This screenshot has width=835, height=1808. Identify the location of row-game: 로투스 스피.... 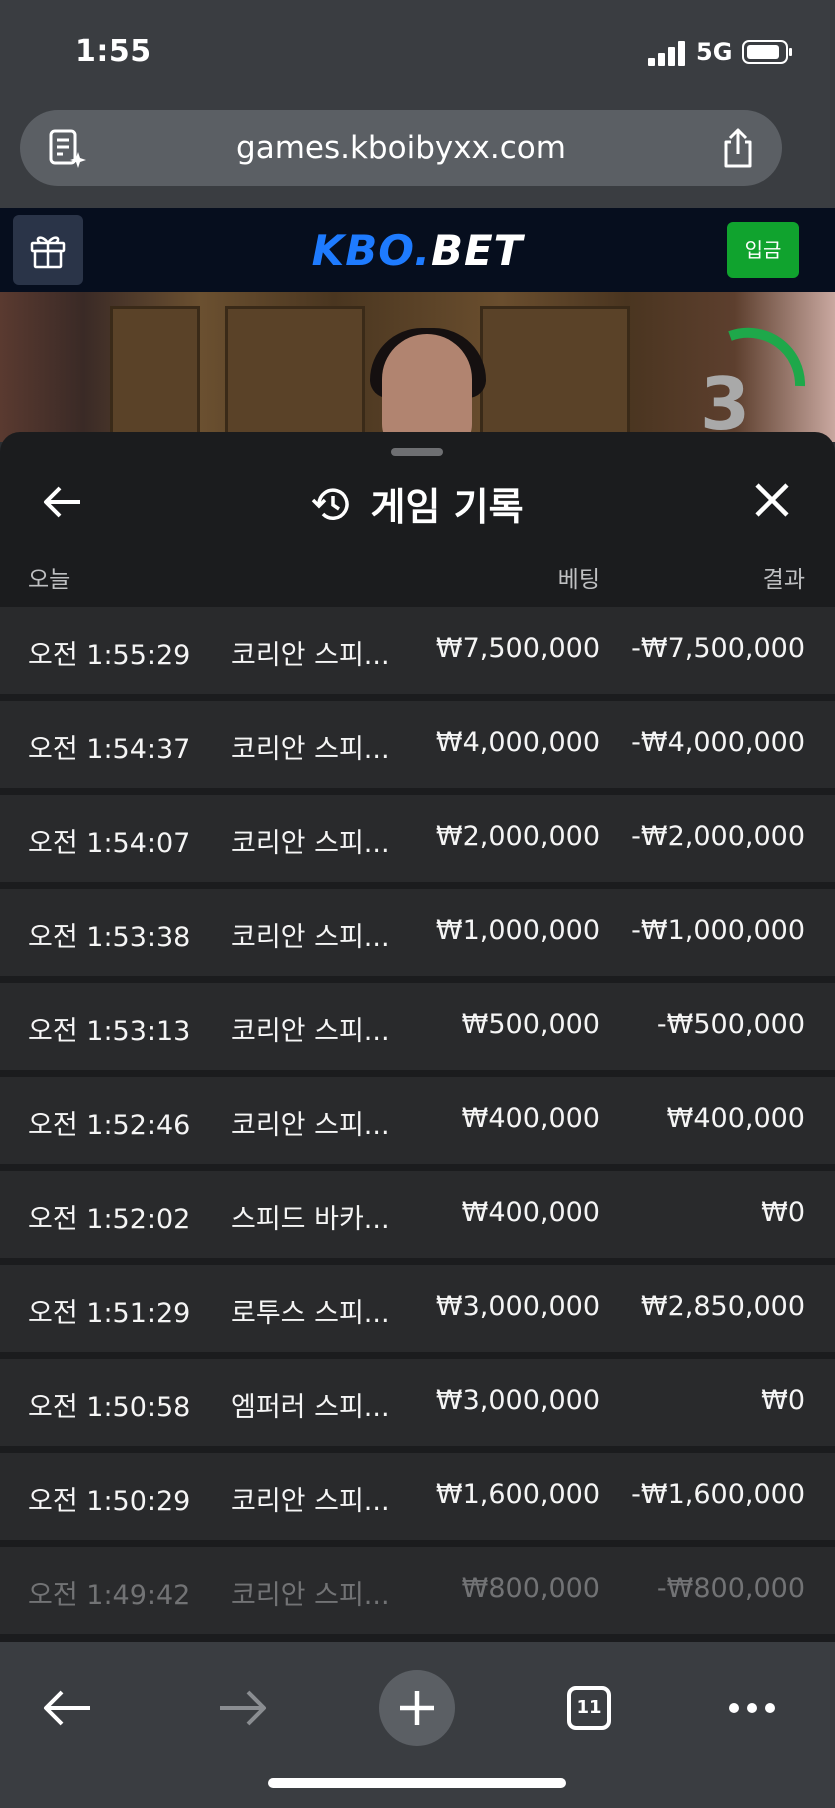
(310, 1313).